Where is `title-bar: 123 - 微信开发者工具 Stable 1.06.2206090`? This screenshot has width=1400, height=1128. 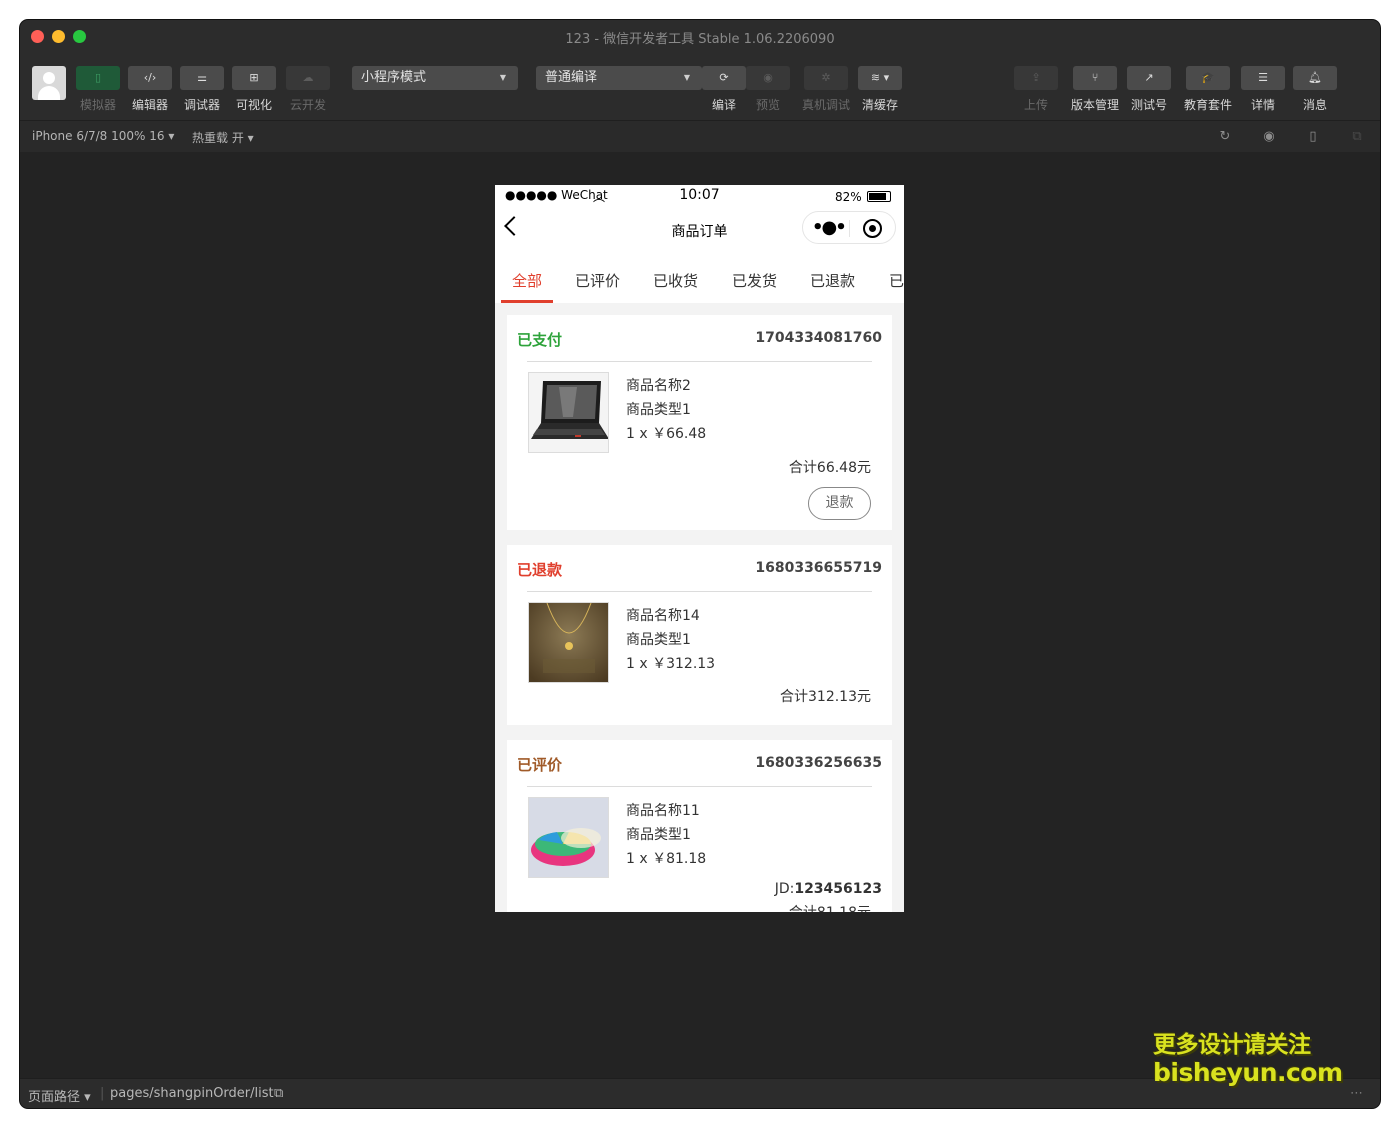 title-bar: 123 - 微信开发者工具 Stable 1.06.2206090 is located at coordinates (700, 37).